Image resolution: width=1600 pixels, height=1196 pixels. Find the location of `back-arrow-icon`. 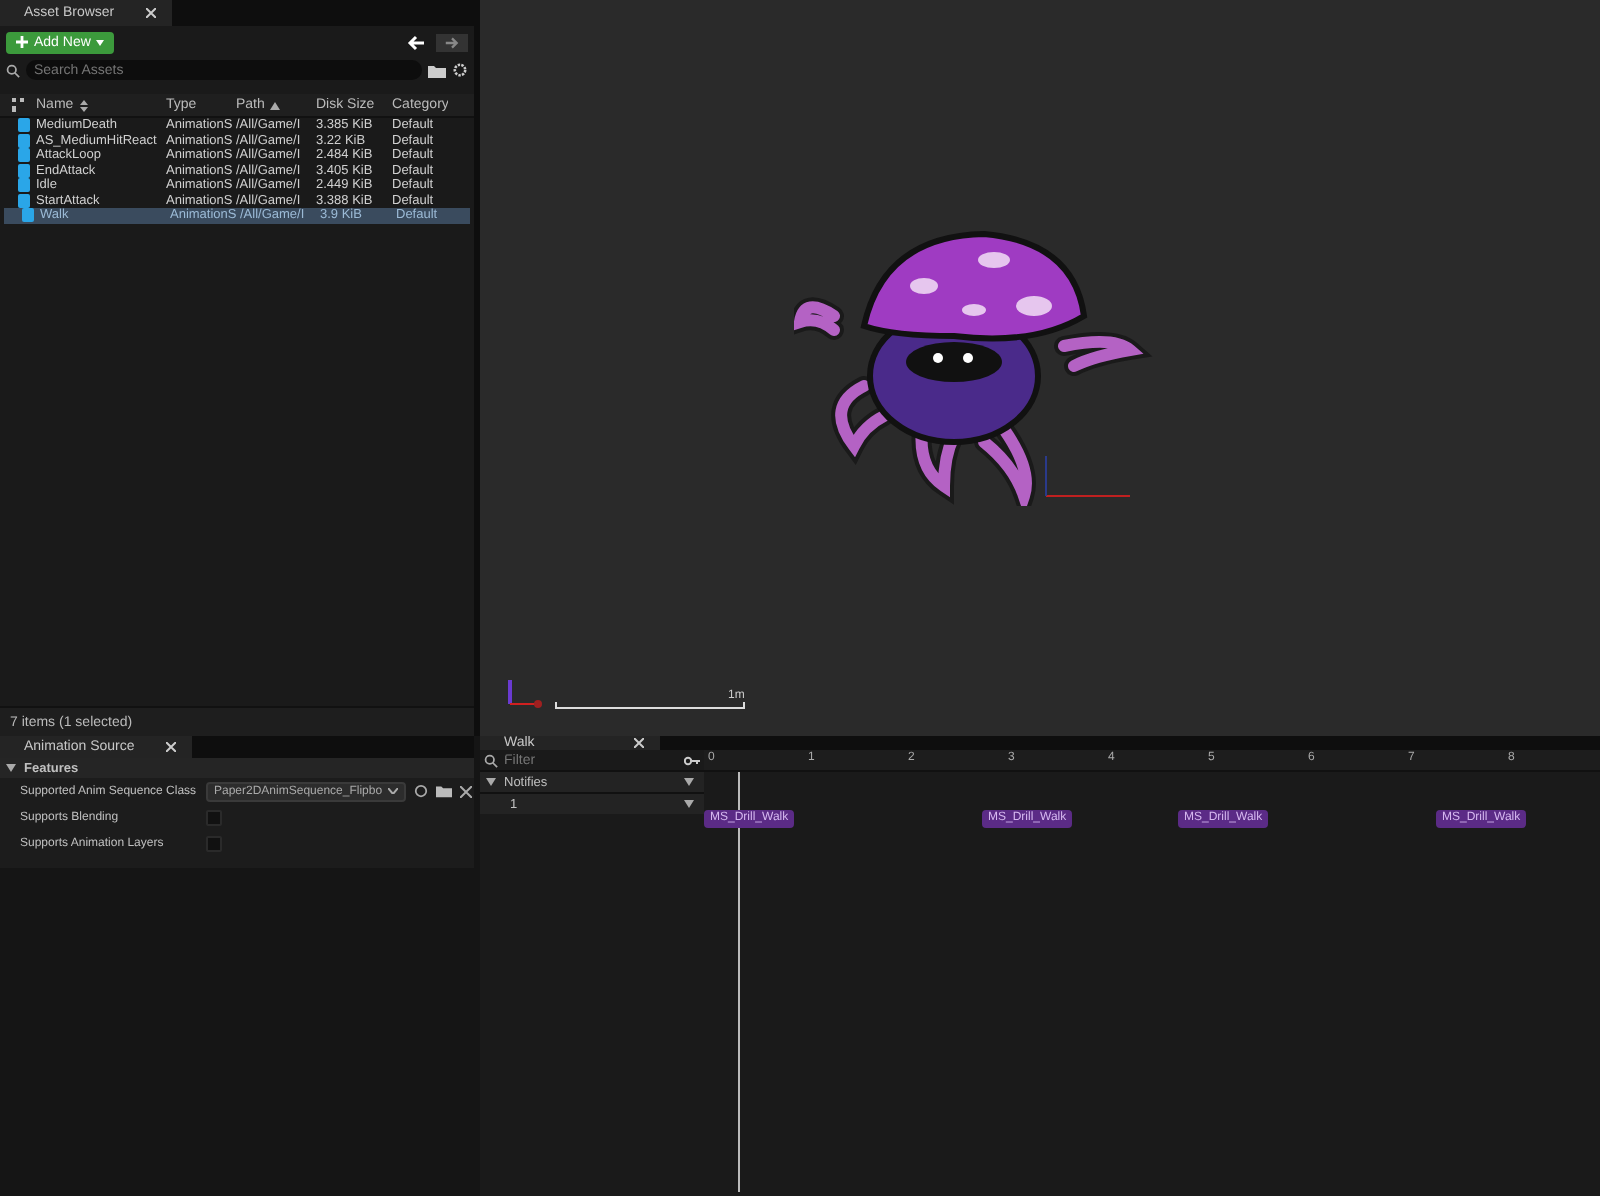

back-arrow-icon is located at coordinates (416, 42).